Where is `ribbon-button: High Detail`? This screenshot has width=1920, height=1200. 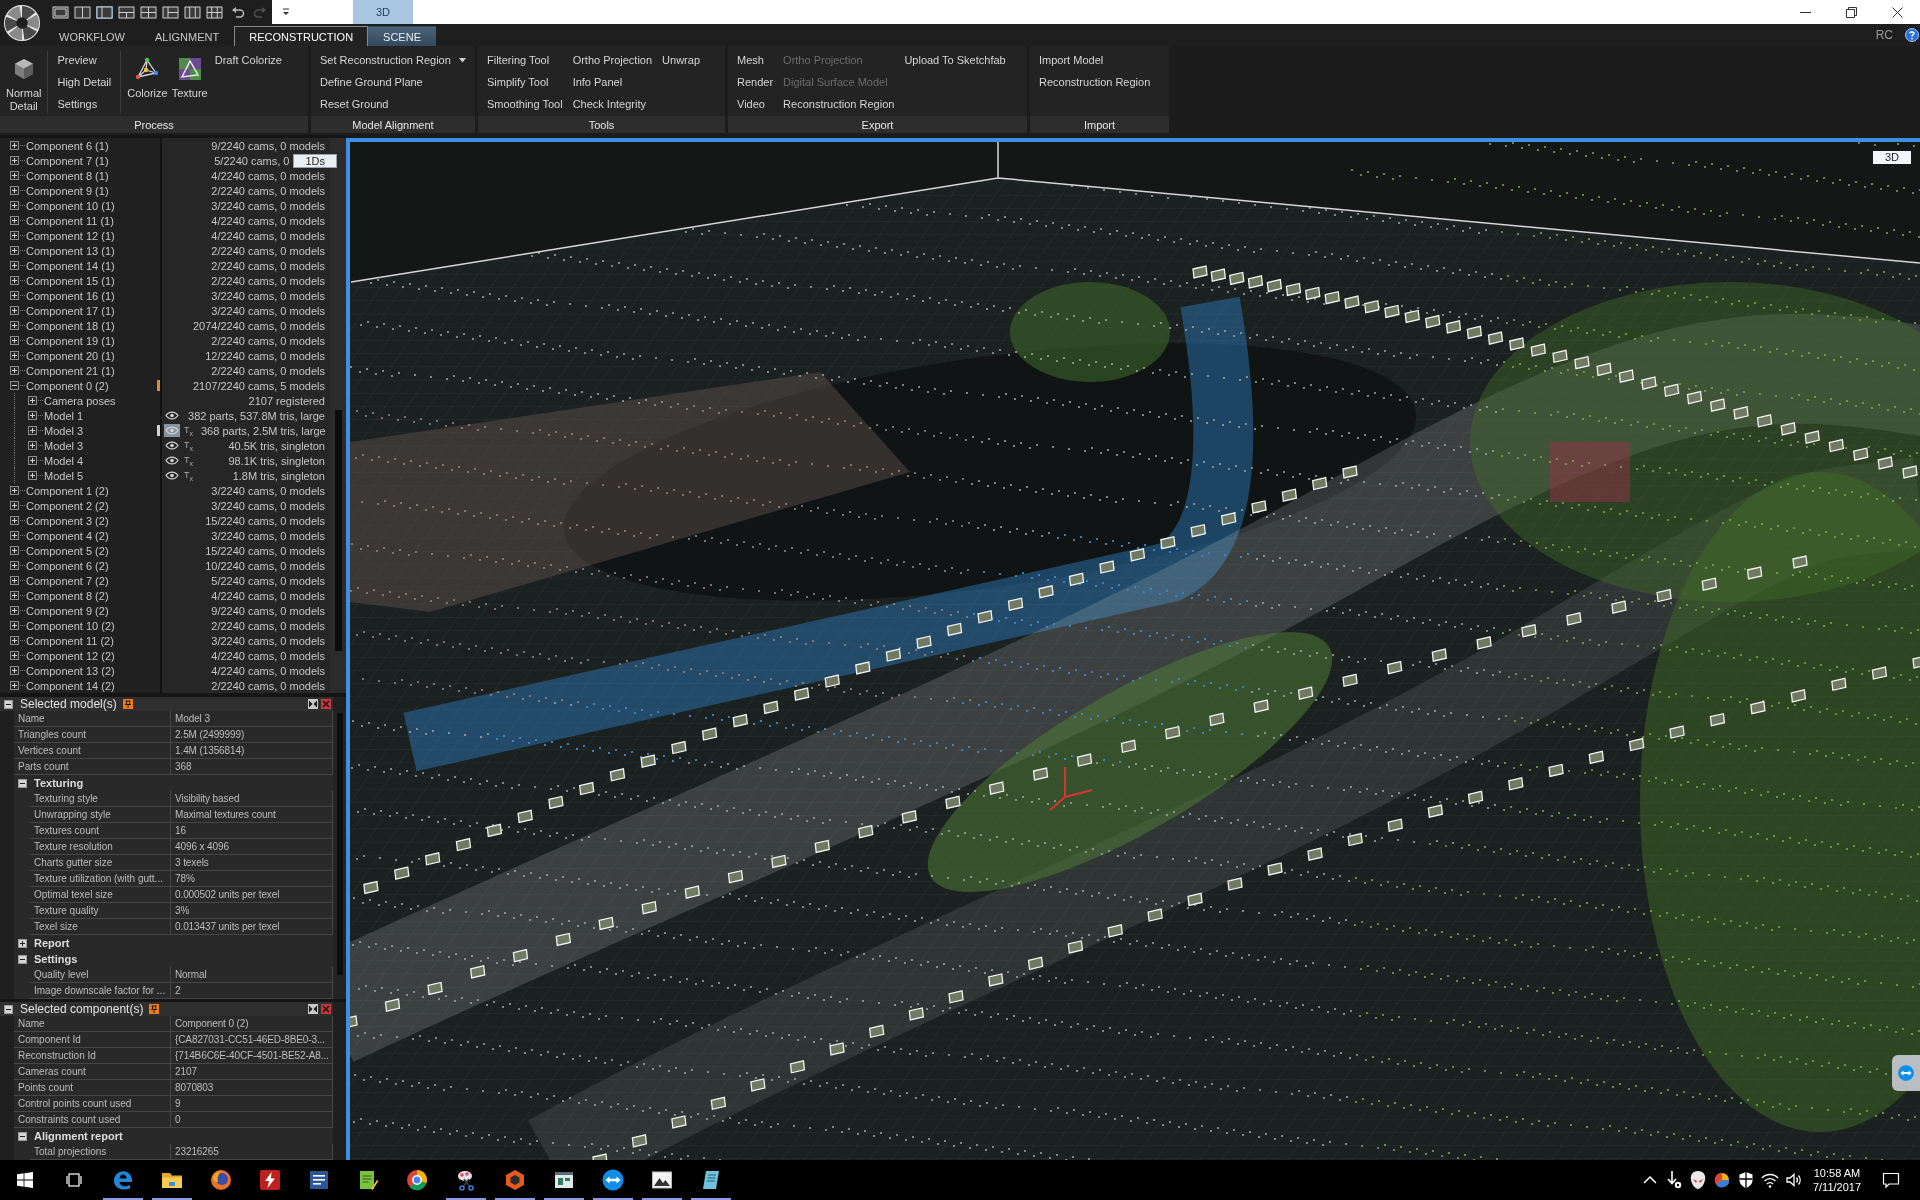
ribbon-button: High Detail is located at coordinates (84, 82).